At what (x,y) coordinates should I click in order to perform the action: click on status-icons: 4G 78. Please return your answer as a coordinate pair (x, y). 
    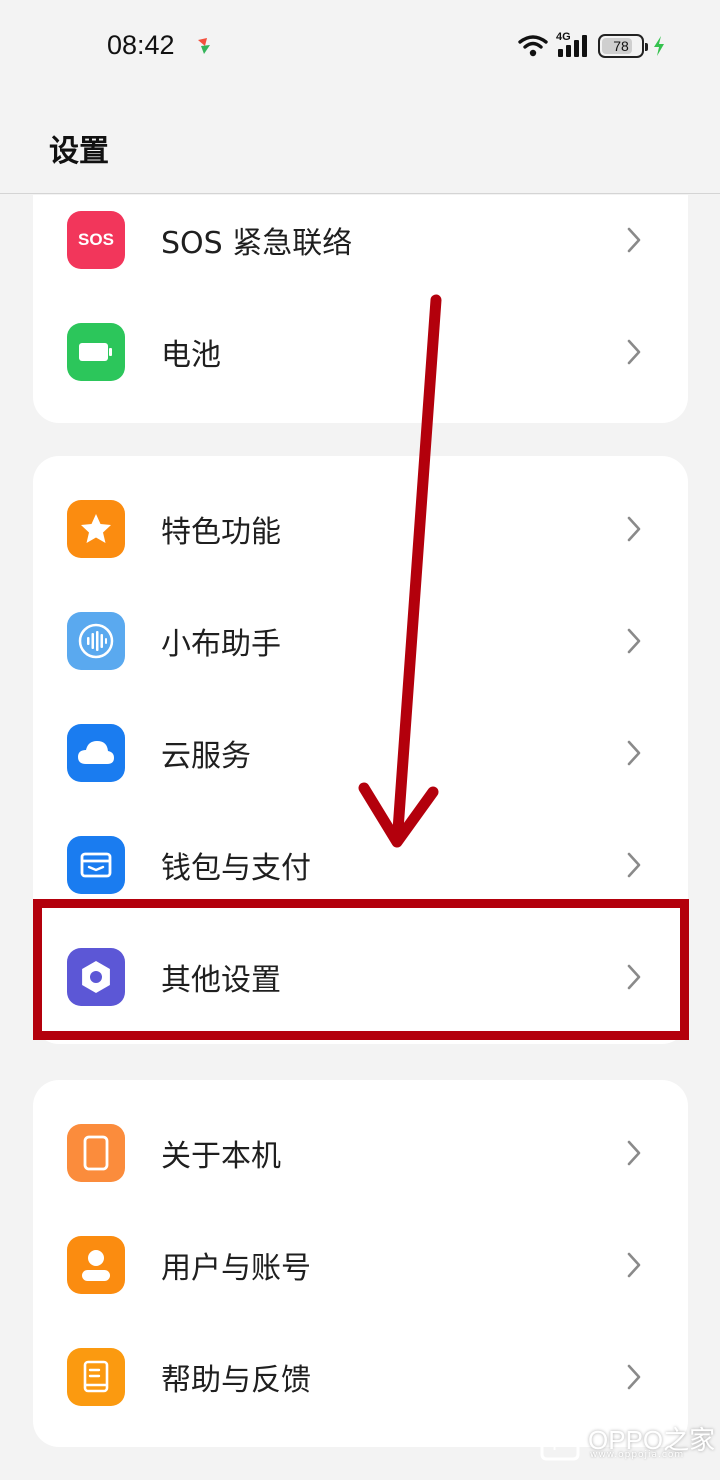
    Looking at the image, I should click on (592, 45).